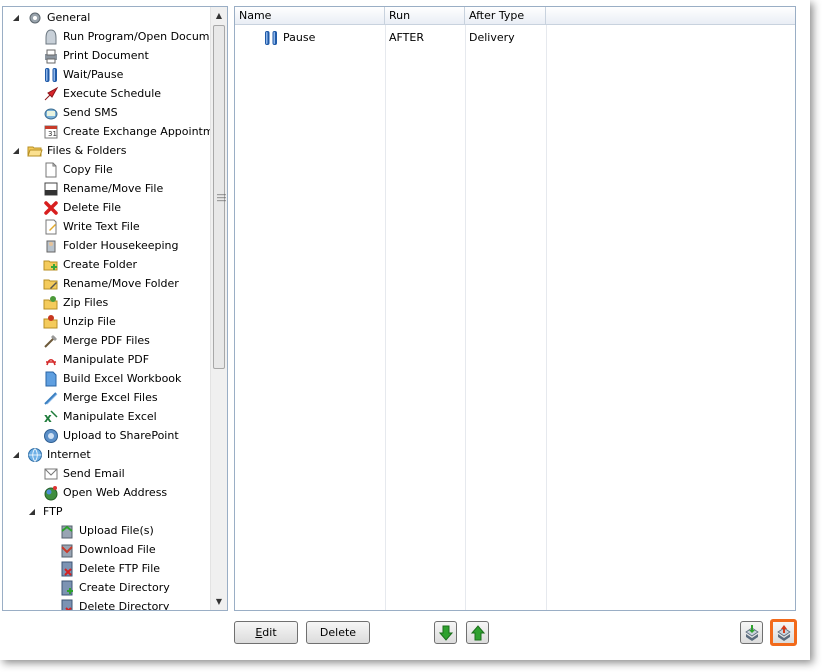  What do you see at coordinates (51, 169) in the screenshot?
I see `copy-file-icon` at bounding box center [51, 169].